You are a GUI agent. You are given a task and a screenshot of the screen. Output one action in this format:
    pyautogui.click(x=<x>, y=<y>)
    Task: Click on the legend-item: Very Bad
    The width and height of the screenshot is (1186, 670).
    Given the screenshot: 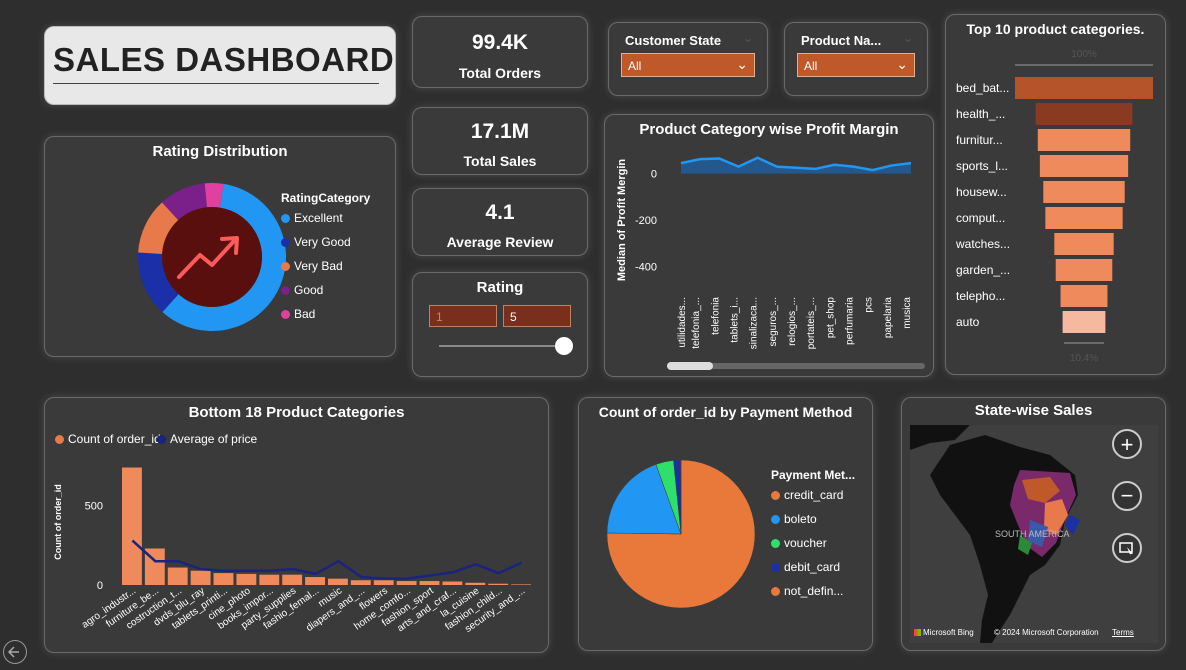 What is the action you would take?
    pyautogui.click(x=312, y=266)
    